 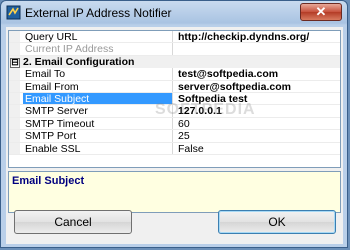 I want to click on property-value: 127.0.0.1, so click(x=257, y=111).